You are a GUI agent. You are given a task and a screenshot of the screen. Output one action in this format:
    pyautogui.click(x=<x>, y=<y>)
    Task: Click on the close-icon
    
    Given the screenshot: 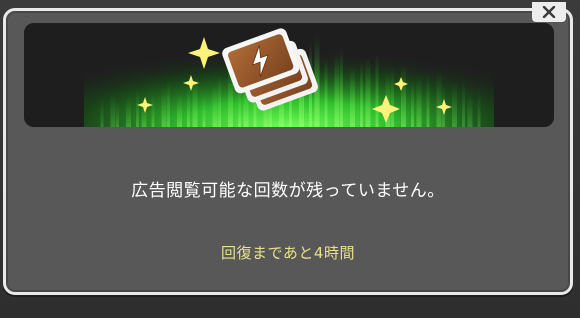 What is the action you would take?
    pyautogui.click(x=549, y=12)
    